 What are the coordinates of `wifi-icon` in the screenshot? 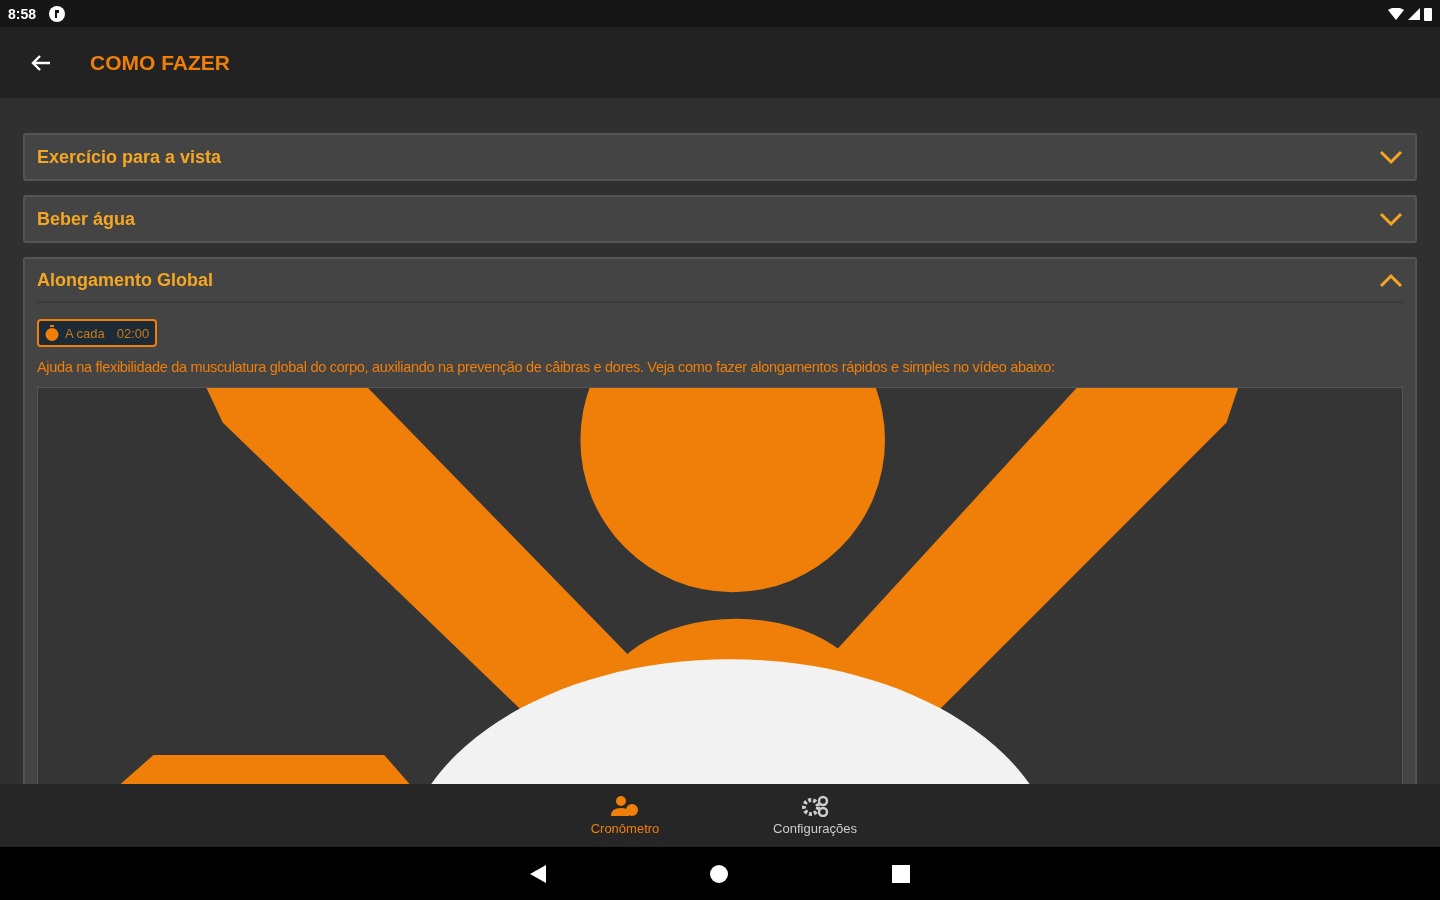 It's located at (1396, 13).